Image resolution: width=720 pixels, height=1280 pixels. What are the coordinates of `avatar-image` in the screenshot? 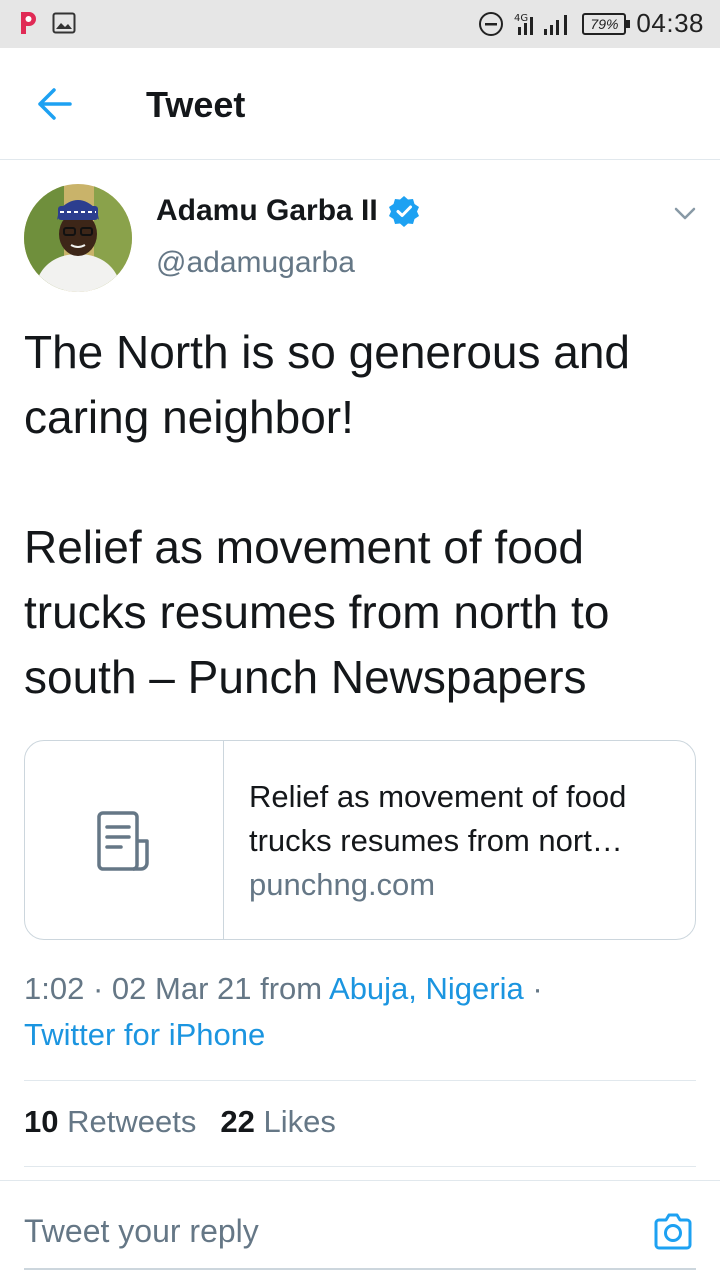 It's located at (78, 238).